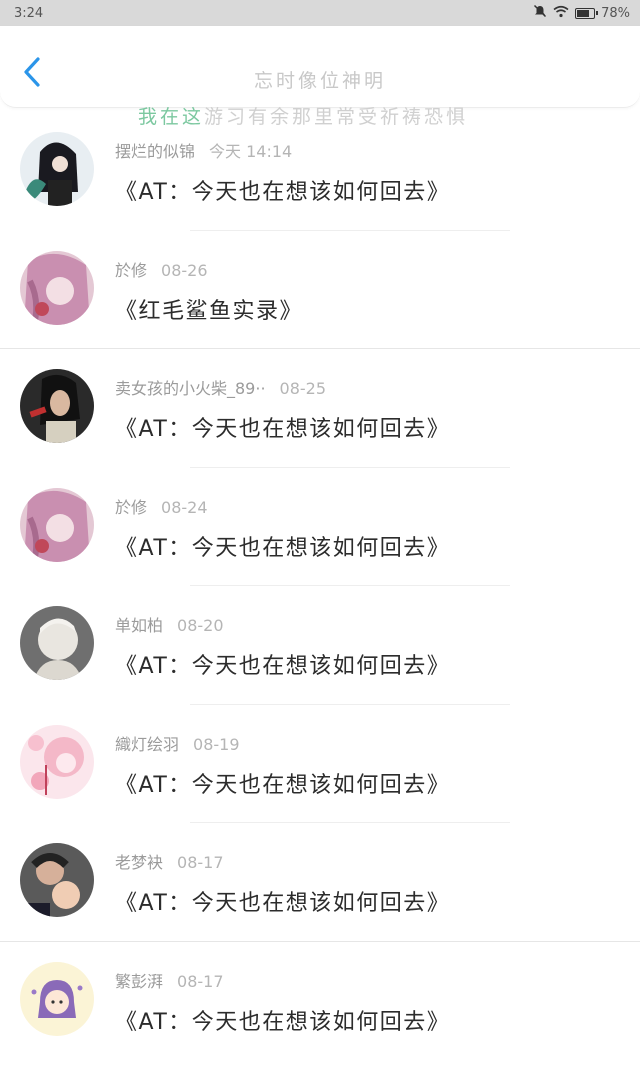 The image size is (640, 1067). What do you see at coordinates (209, 309) in the screenshot?
I see `item-title: 《红毛鲨鱼实录》` at bounding box center [209, 309].